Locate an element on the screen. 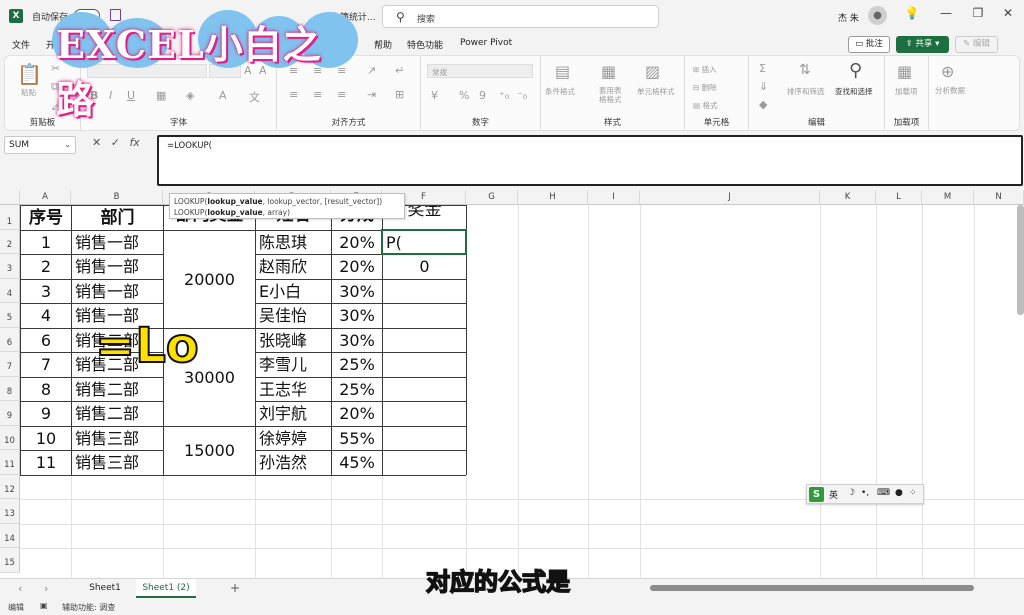 The width and height of the screenshot is (1024, 615). header-seq: 序号 is located at coordinates (46, 218).